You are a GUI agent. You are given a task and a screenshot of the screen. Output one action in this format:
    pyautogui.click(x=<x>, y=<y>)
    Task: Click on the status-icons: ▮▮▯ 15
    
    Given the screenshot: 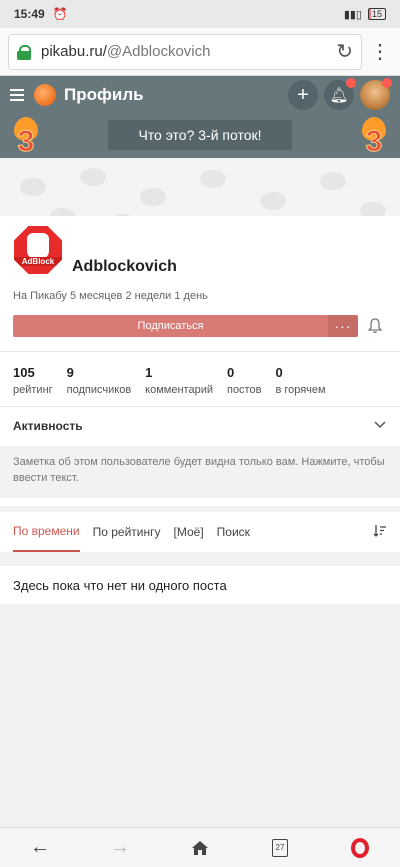 What is the action you would take?
    pyautogui.click(x=365, y=14)
    